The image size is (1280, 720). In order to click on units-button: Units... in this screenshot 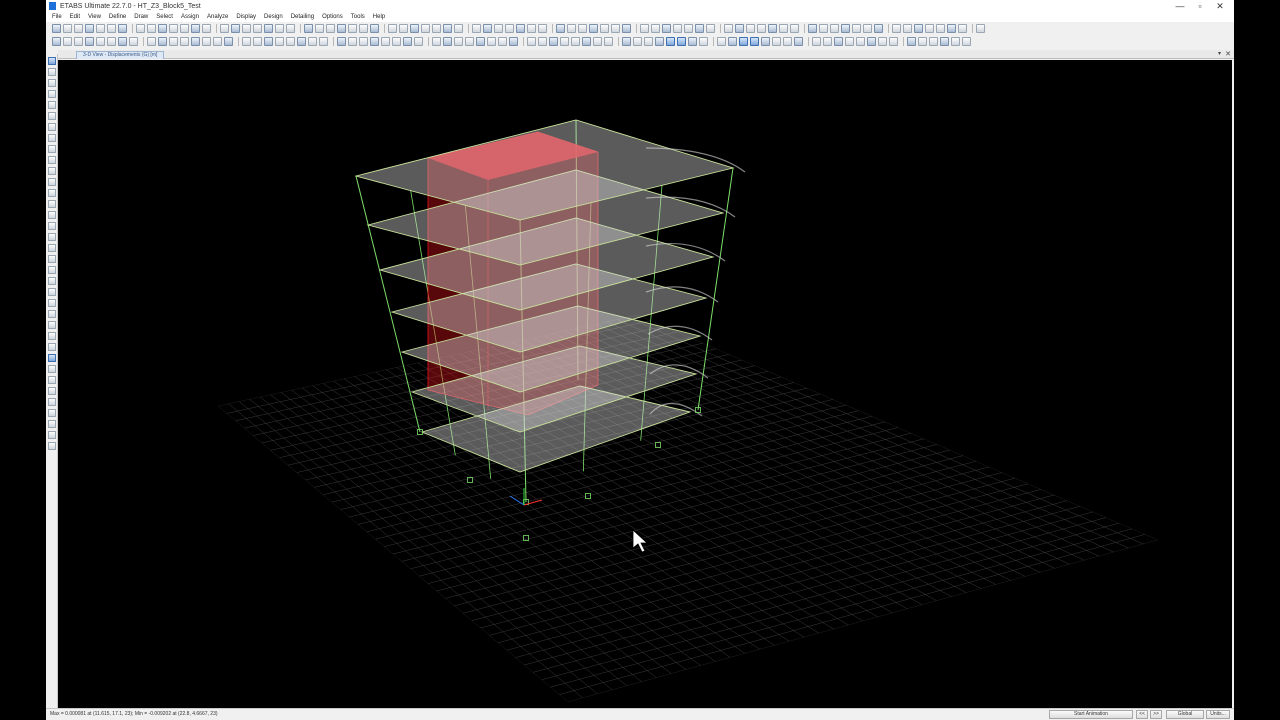, I will do `click(1218, 714)`.